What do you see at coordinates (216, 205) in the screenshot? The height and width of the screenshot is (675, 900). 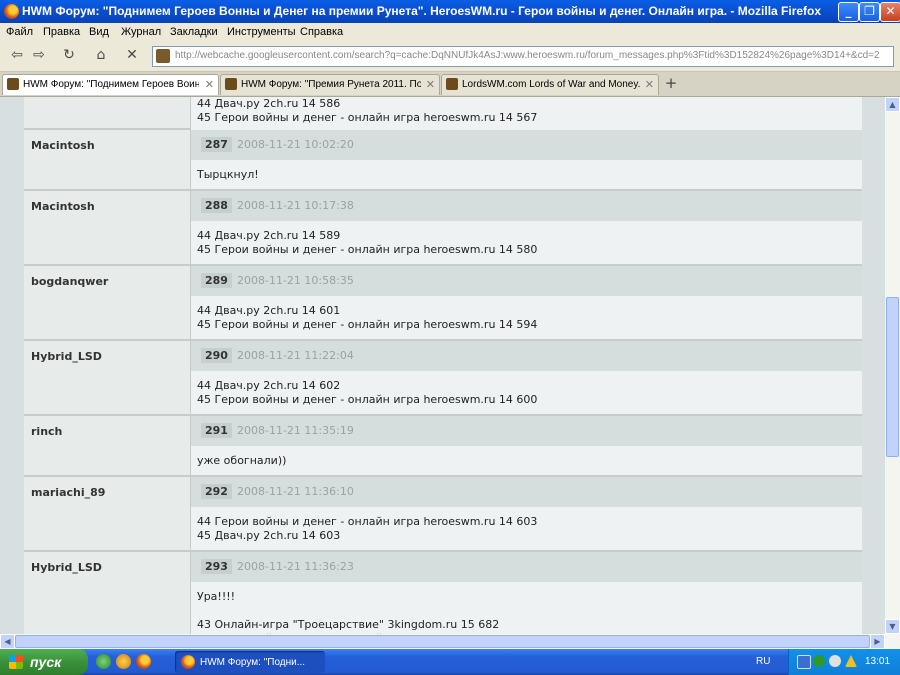 I see `post-number: 288` at bounding box center [216, 205].